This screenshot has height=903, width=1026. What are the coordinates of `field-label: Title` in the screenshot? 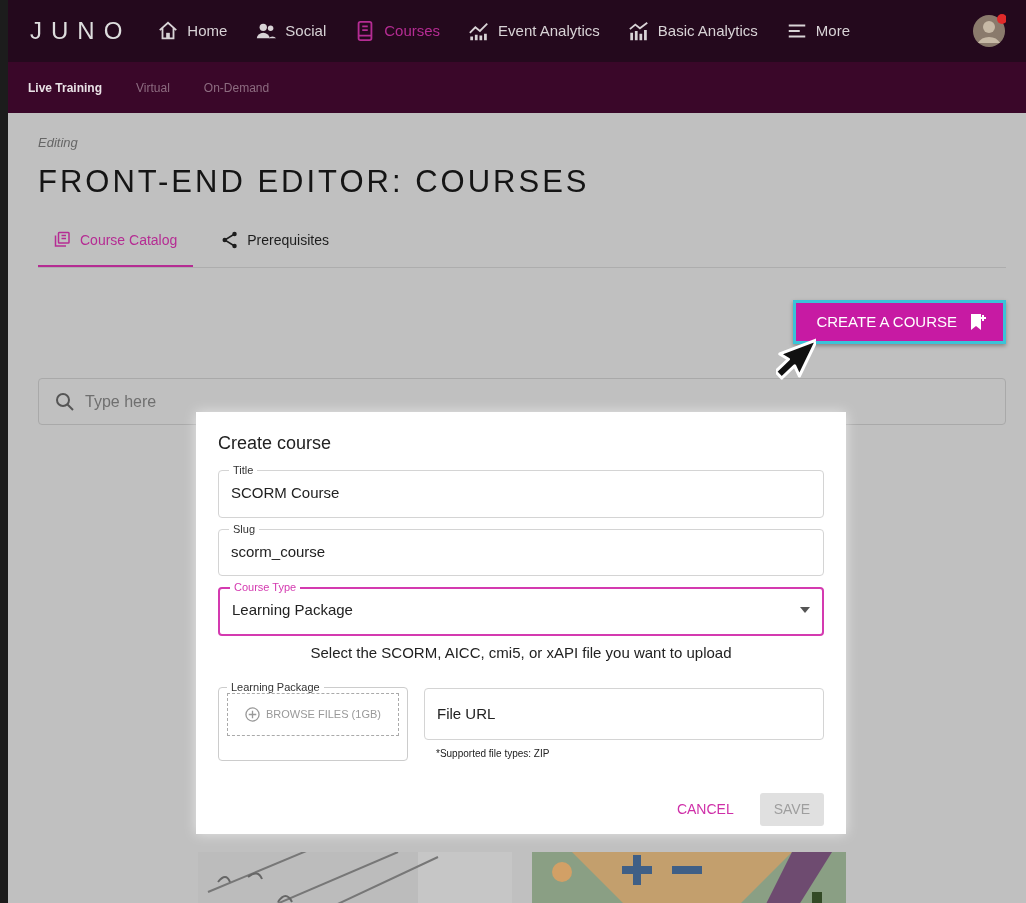 It's located at (243, 470).